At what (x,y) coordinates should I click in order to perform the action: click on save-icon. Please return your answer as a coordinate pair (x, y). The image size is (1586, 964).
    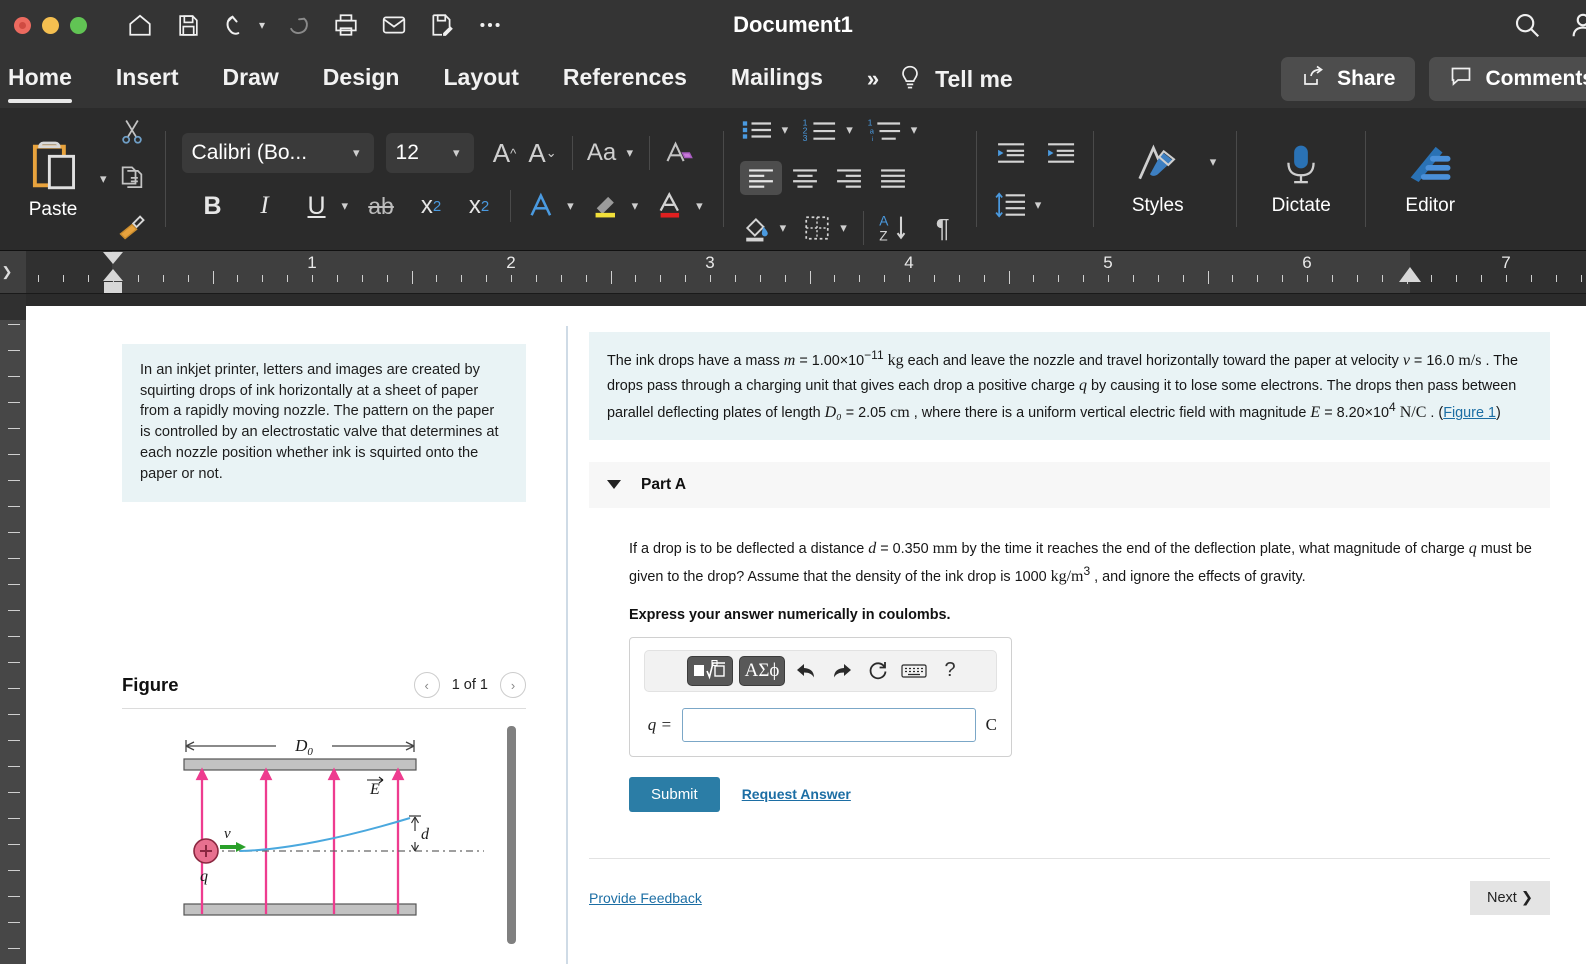
    Looking at the image, I should click on (188, 25).